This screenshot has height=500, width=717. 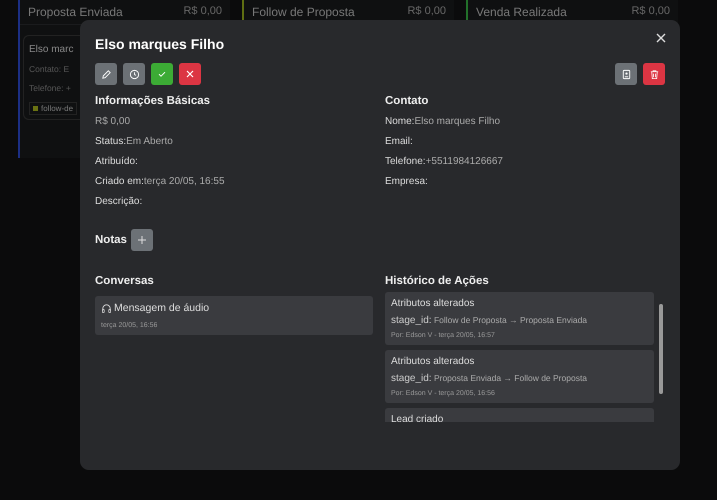 I want to click on card-title: Elso marc, so click(x=51, y=49).